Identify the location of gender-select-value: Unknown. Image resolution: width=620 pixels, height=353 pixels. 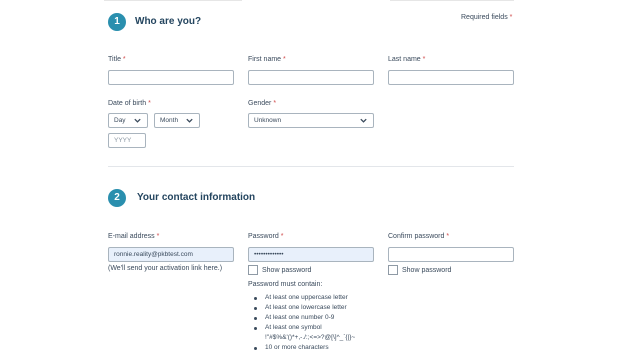
(268, 120).